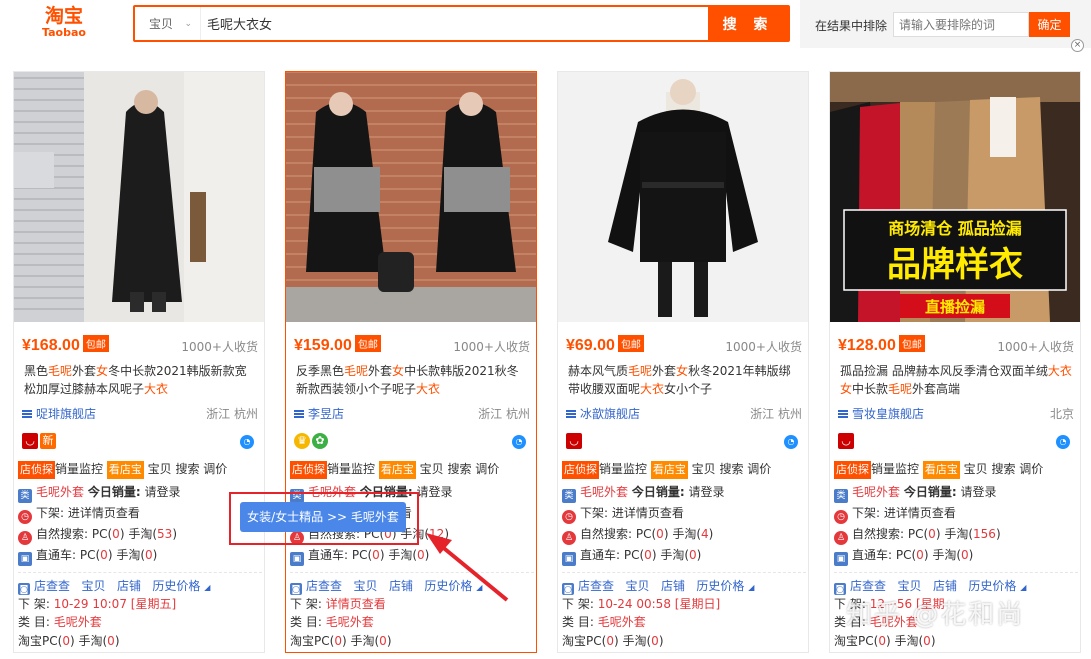 The image size is (1091, 659). I want to click on badge-row: ♛ ✿ ◔, so click(412, 442).